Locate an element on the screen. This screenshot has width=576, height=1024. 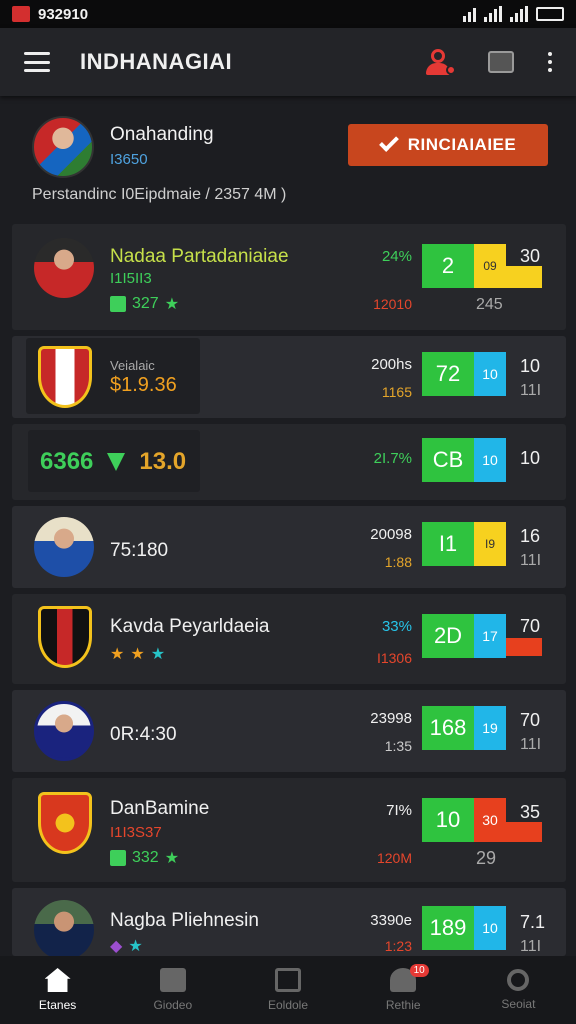
profile-avatar is located at coordinates (63, 147).